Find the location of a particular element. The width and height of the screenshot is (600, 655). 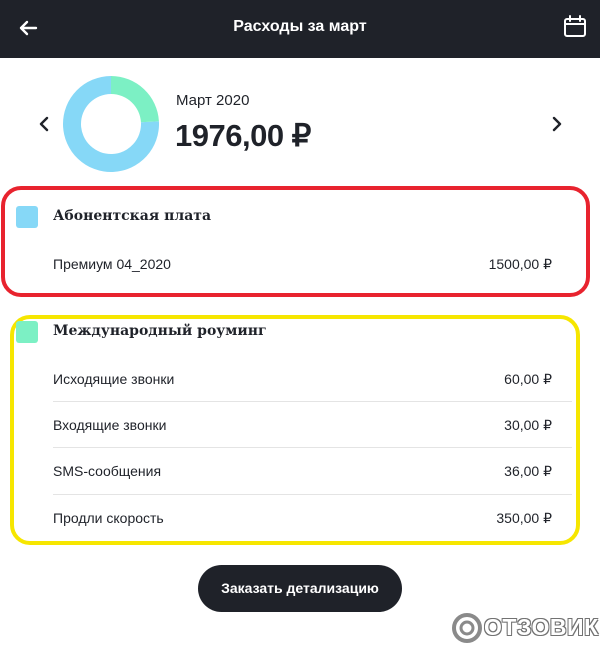

row-label: Премиум 04_2020 is located at coordinates (112, 264).